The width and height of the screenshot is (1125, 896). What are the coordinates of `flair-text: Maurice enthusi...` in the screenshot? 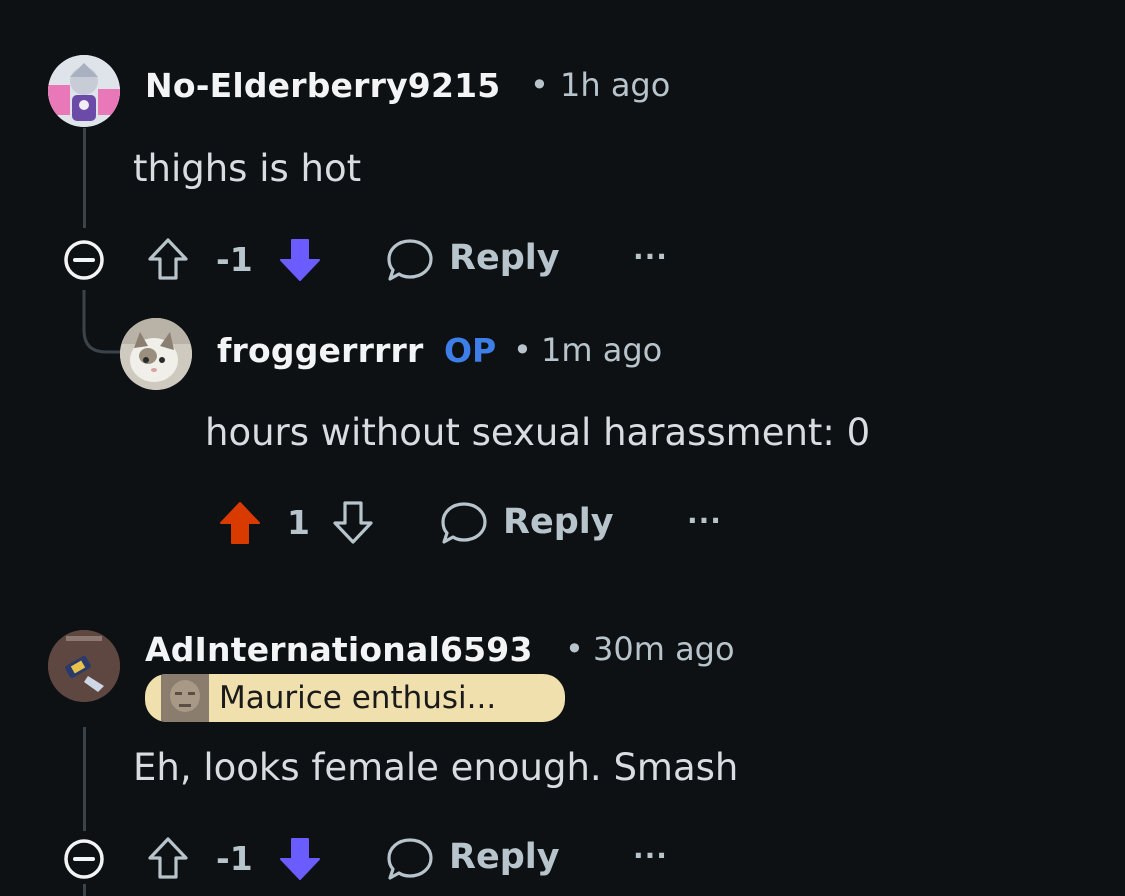 It's located at (358, 698).